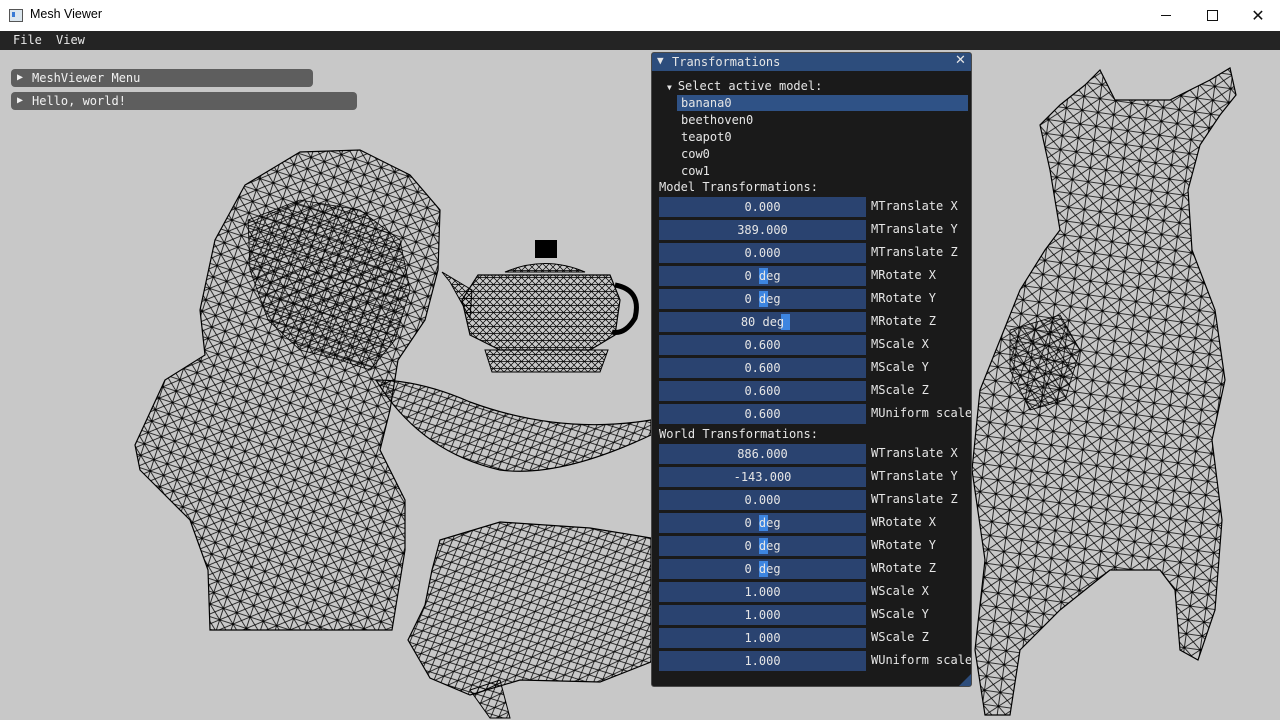 The image size is (1280, 720). Describe the element at coordinates (540, 306) in the screenshot. I see `teapot-mesh` at that location.